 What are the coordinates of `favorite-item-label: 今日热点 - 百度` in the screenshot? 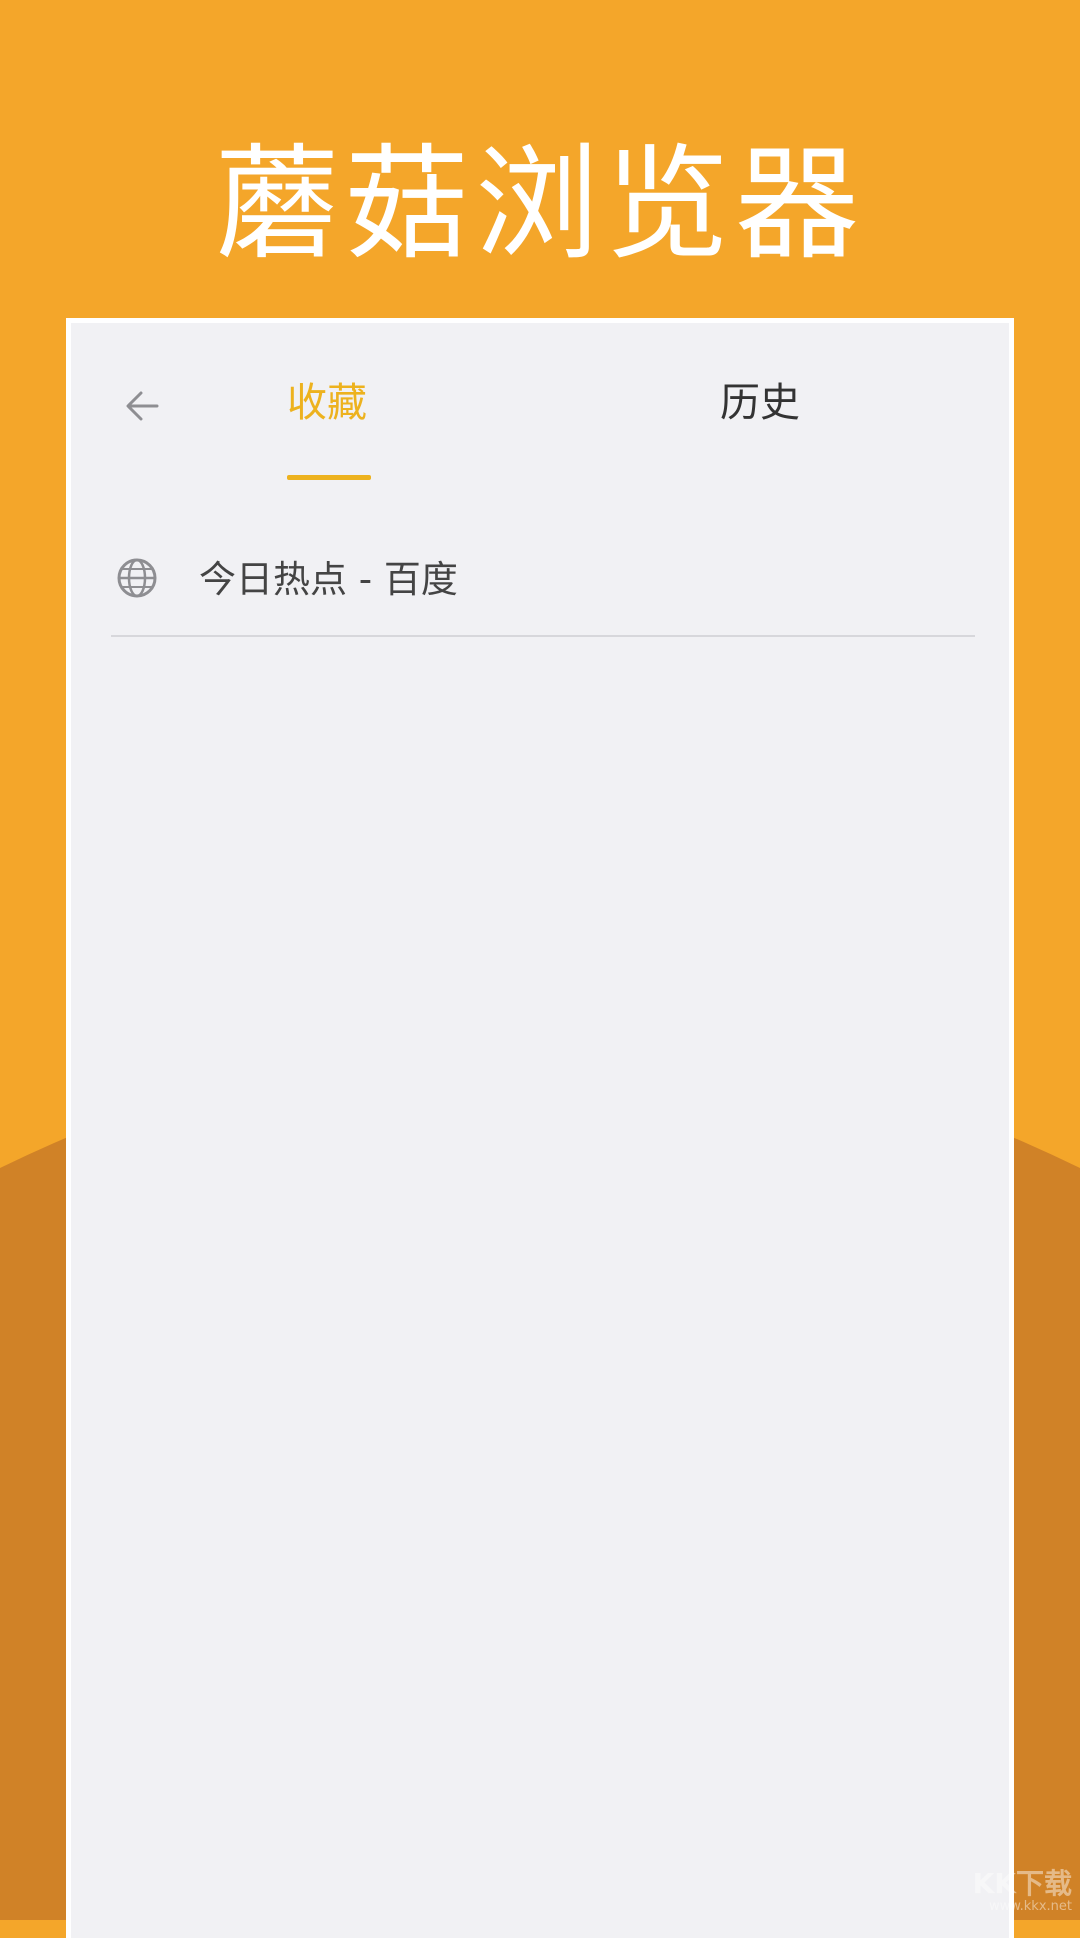 It's located at (328, 579).